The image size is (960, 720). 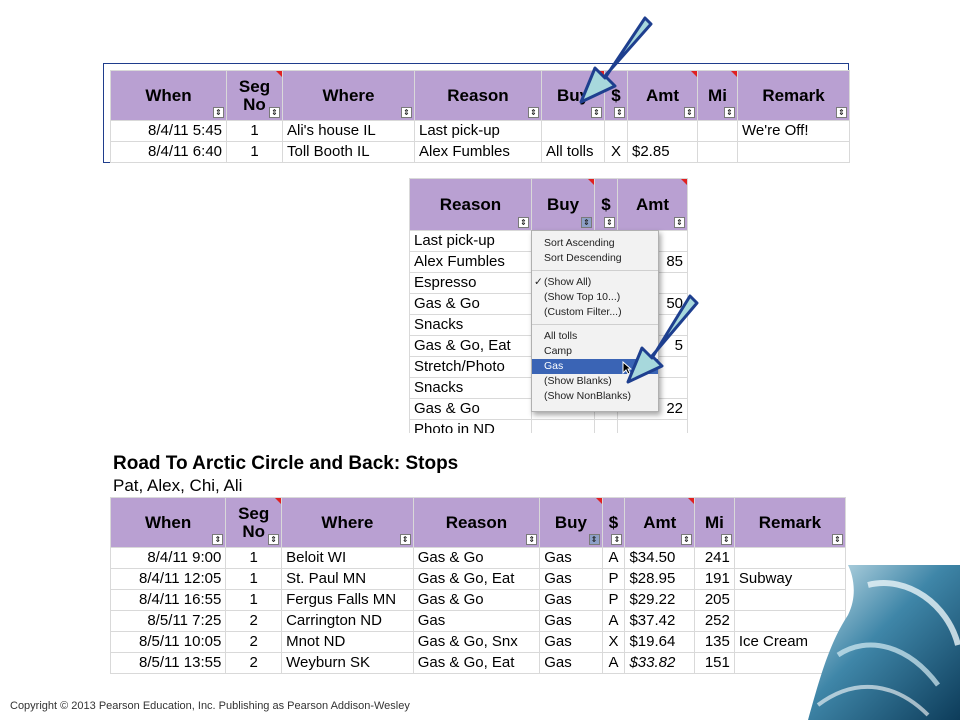 What do you see at coordinates (347, 579) in the screenshot?
I see `table-cell: St. Paul MN` at bounding box center [347, 579].